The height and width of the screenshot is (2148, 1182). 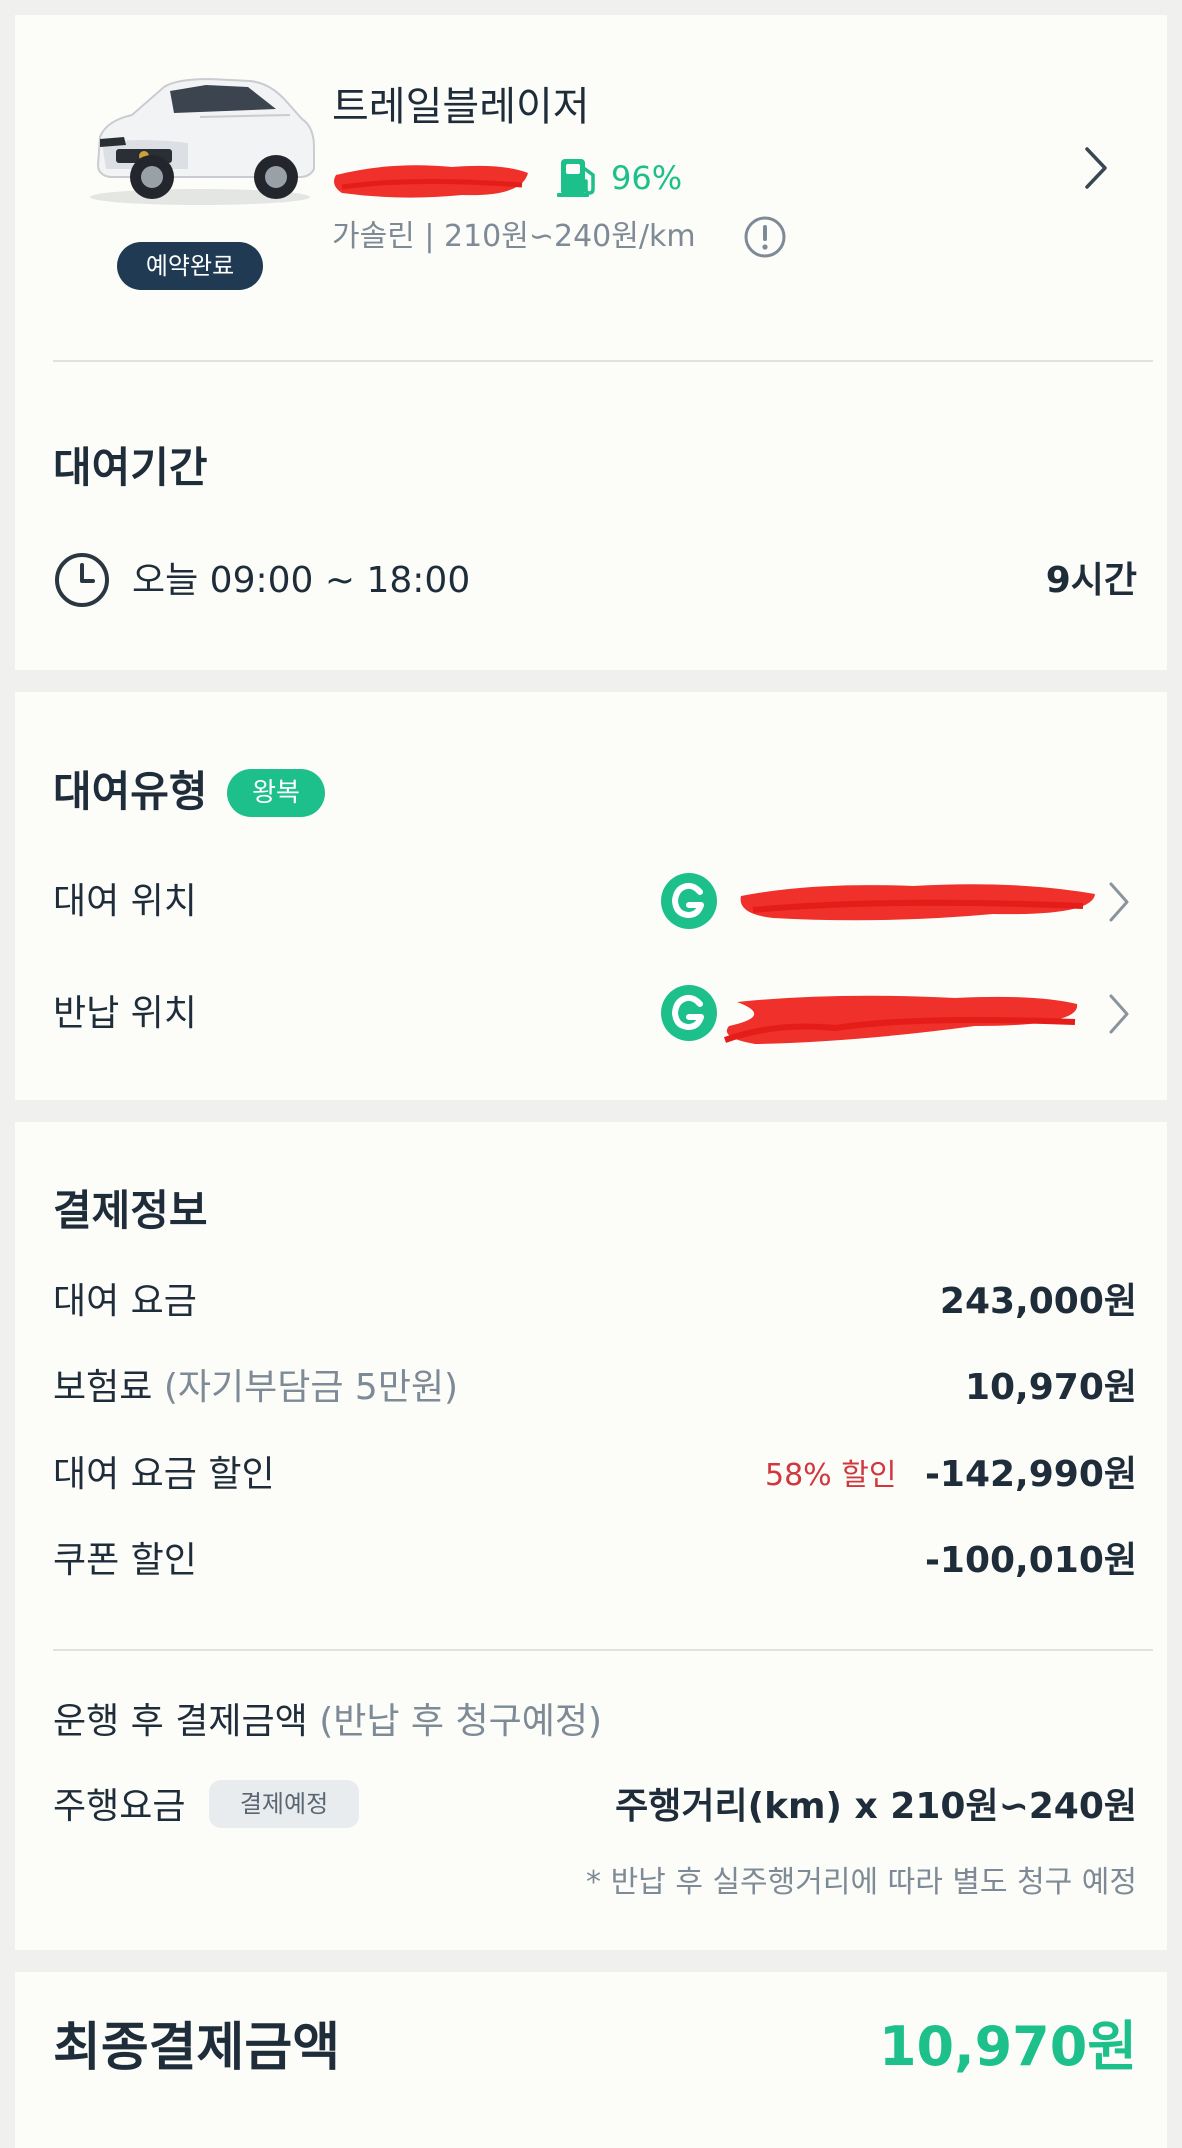 I want to click on rental-discount-label: 대여 요금 할인, so click(x=164, y=1474).